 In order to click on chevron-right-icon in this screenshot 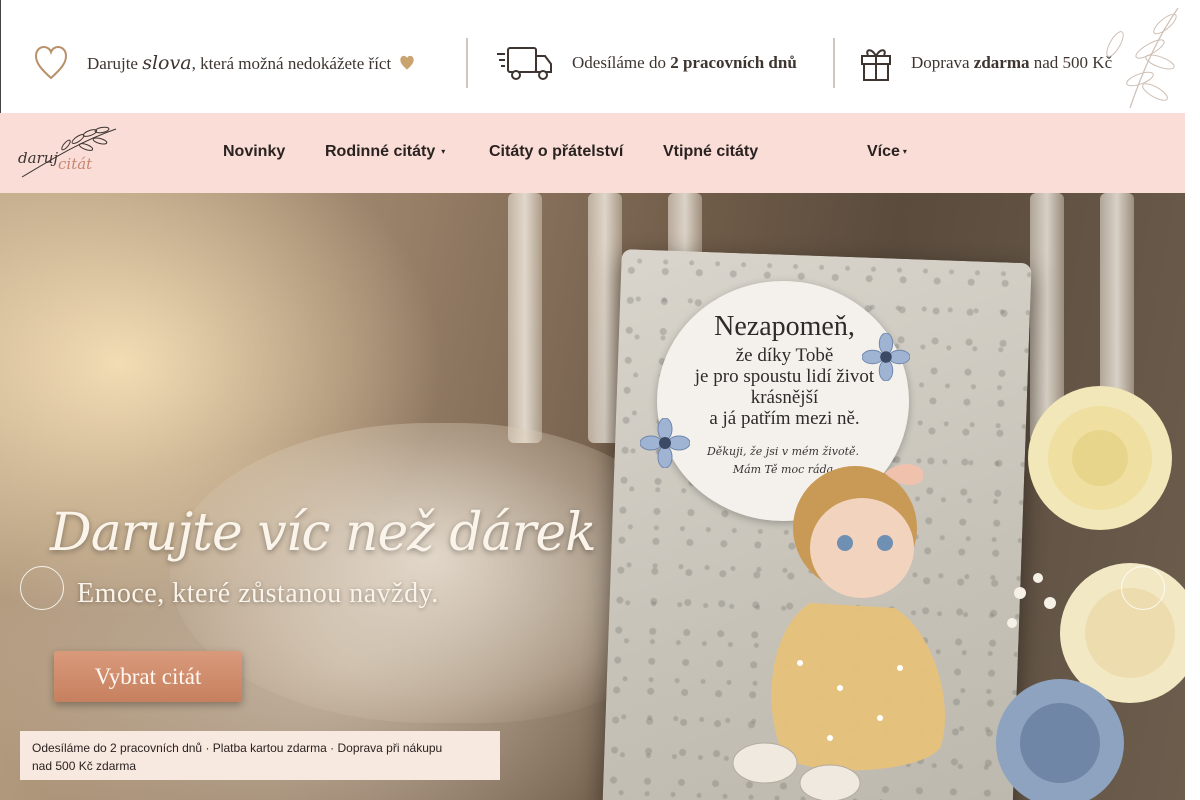, I will do `click(1143, 588)`.